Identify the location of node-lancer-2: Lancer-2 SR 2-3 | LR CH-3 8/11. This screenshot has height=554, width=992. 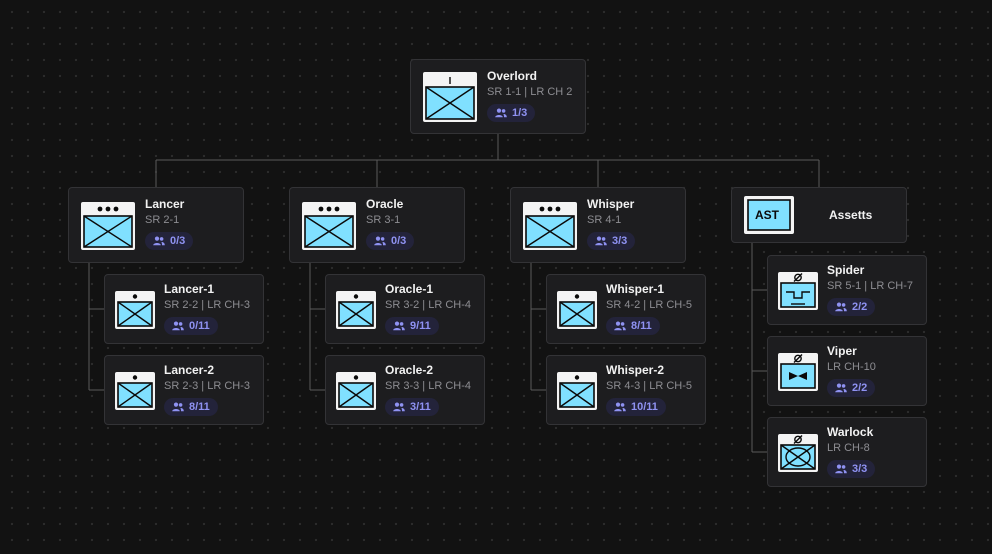
(184, 390).